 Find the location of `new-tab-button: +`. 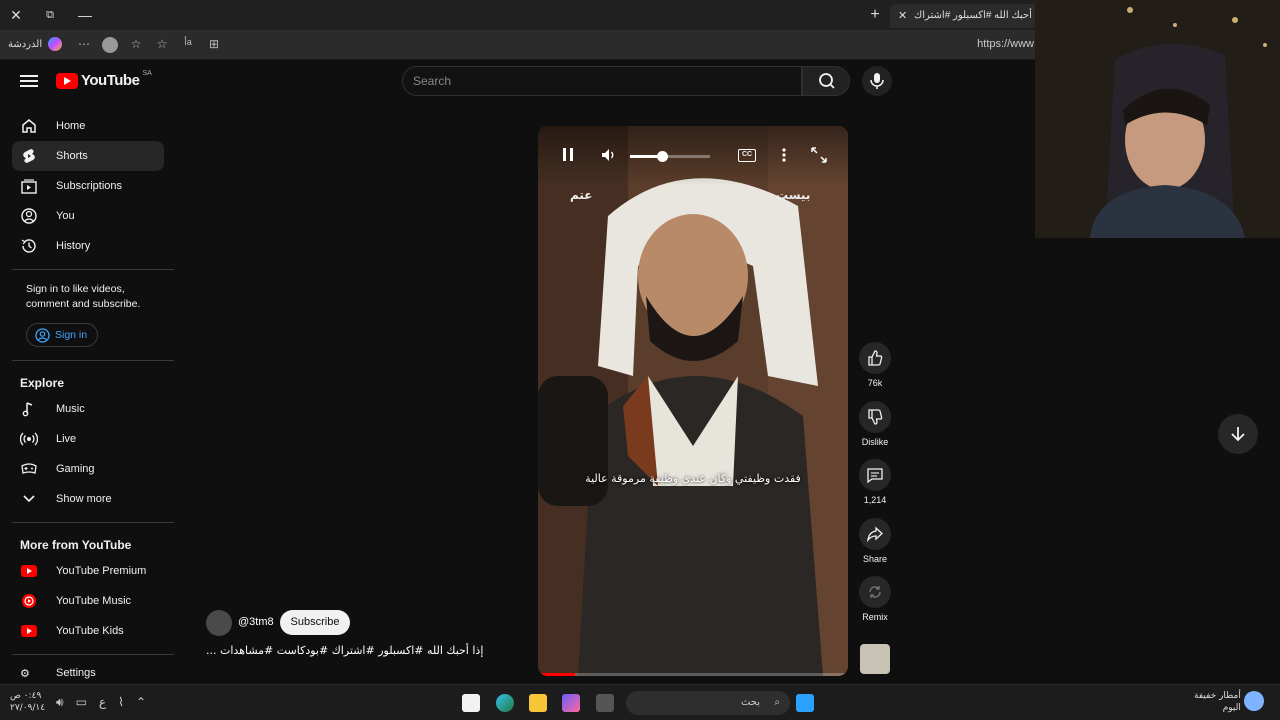

new-tab-button: + is located at coordinates (875, 15).